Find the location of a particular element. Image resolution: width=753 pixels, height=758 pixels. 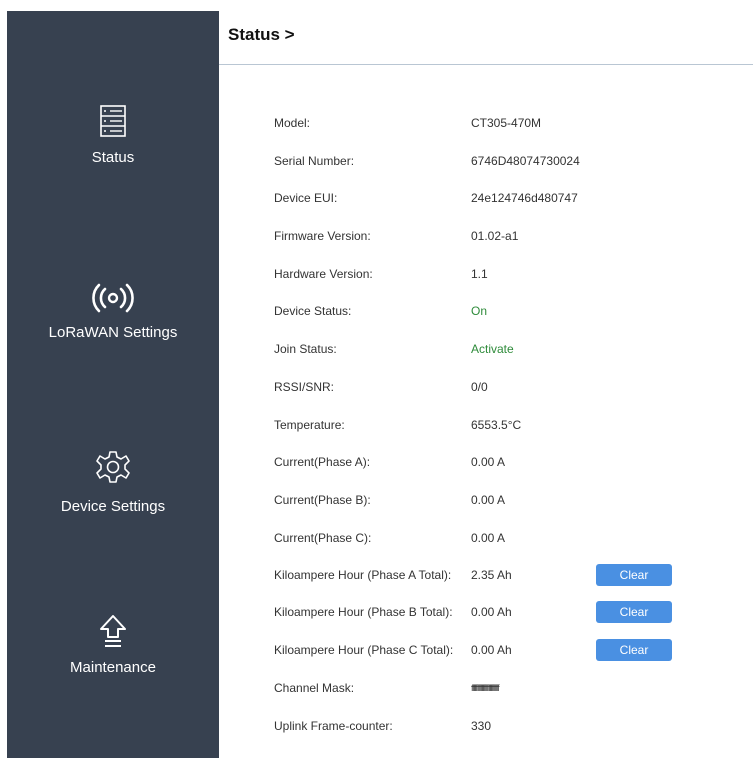

field-value: 0/0 is located at coordinates (479, 387).